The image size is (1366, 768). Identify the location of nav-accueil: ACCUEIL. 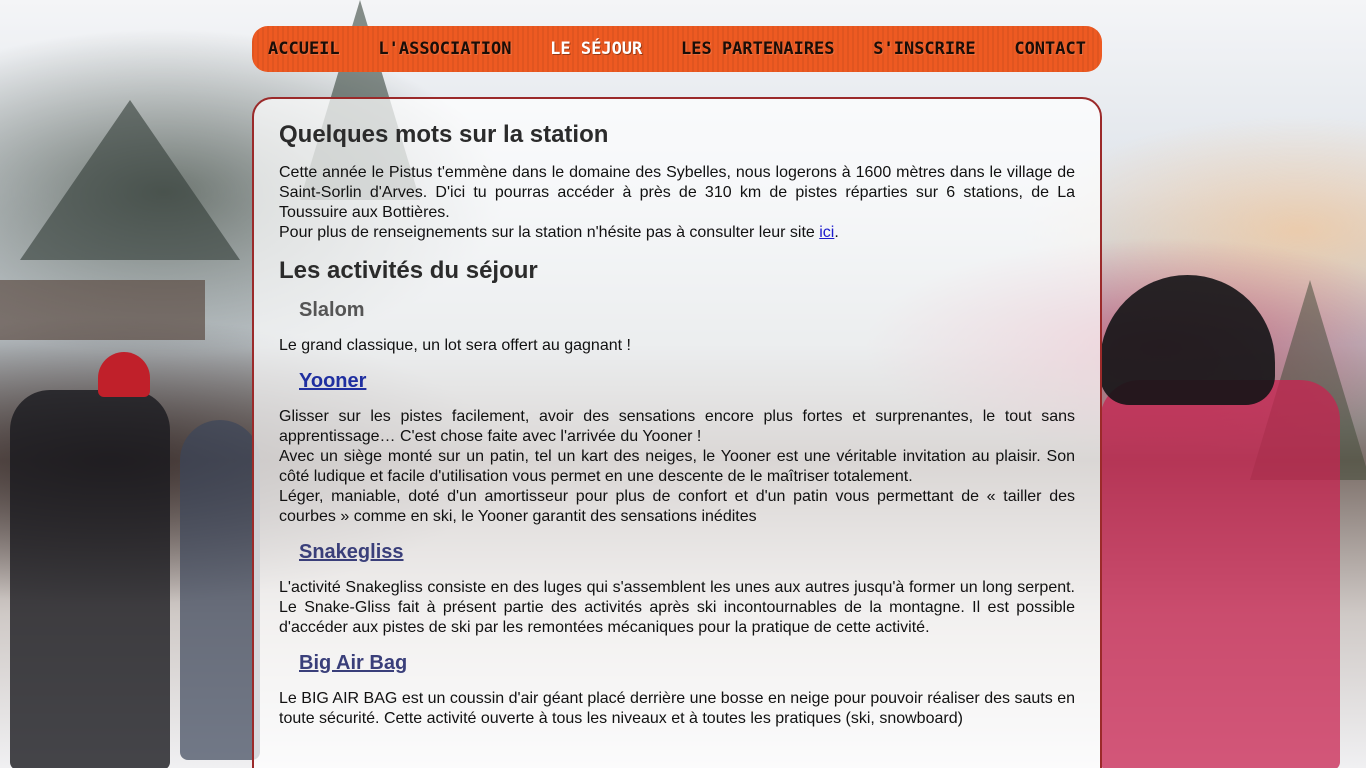
(304, 49).